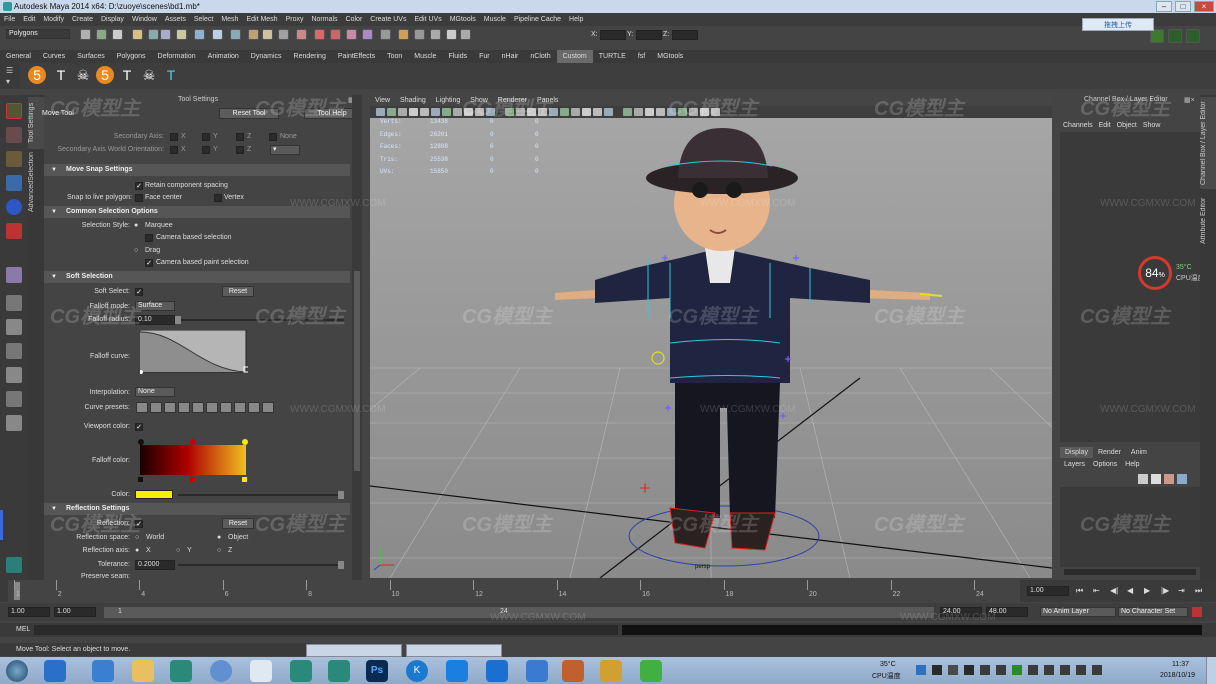 This screenshot has height=684, width=1216. Describe the element at coordinates (1132, 464) in the screenshot. I see `layer-menu-help: Help` at that location.